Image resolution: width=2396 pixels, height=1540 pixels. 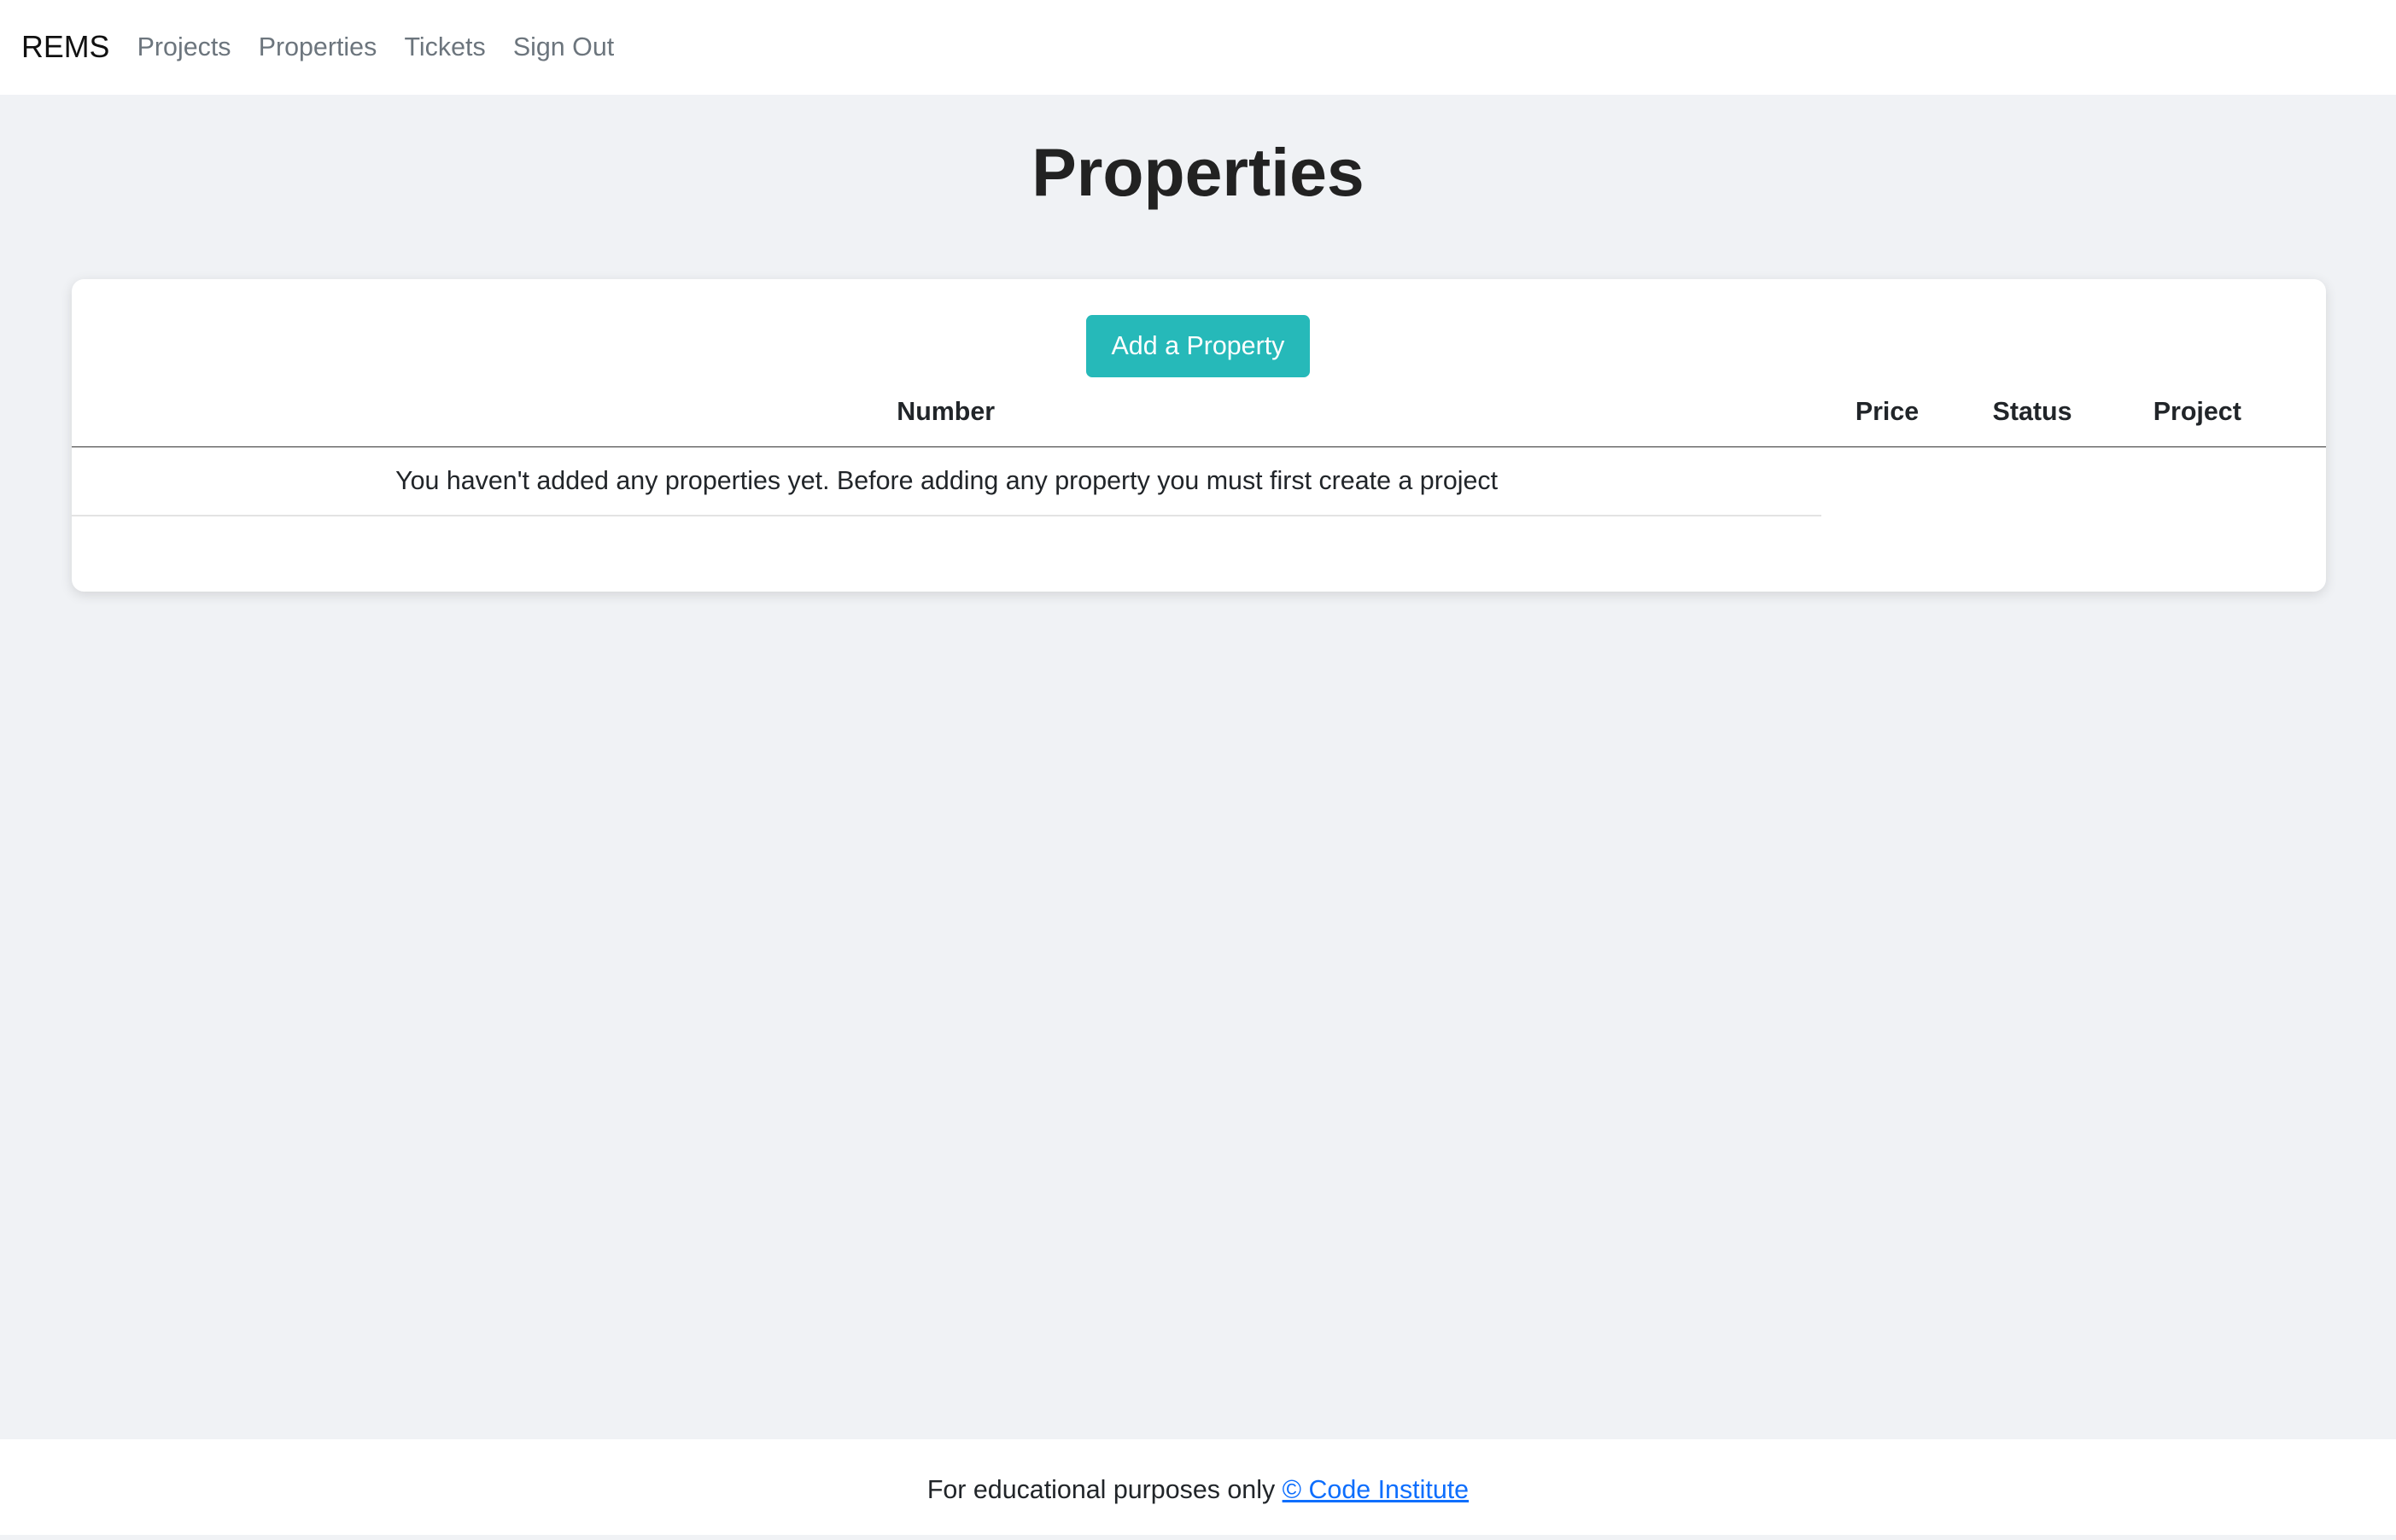 What do you see at coordinates (1198, 173) in the screenshot?
I see `page-title: Properties` at bounding box center [1198, 173].